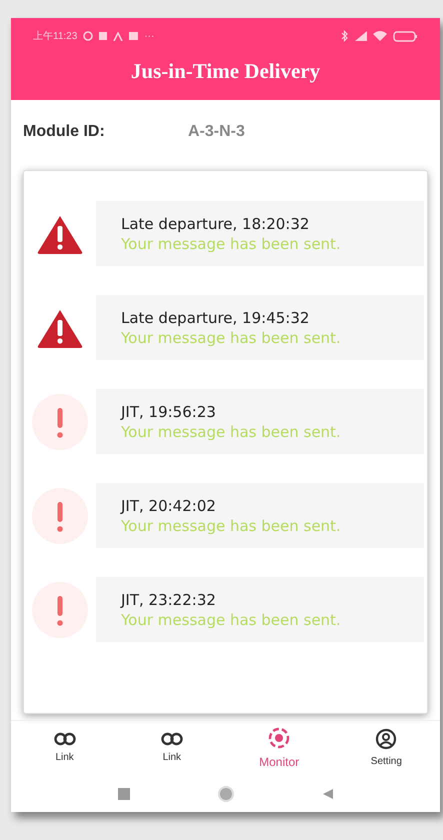 This screenshot has height=840, width=443. I want to click on message-title: JIT, 23:22:32, so click(169, 600).